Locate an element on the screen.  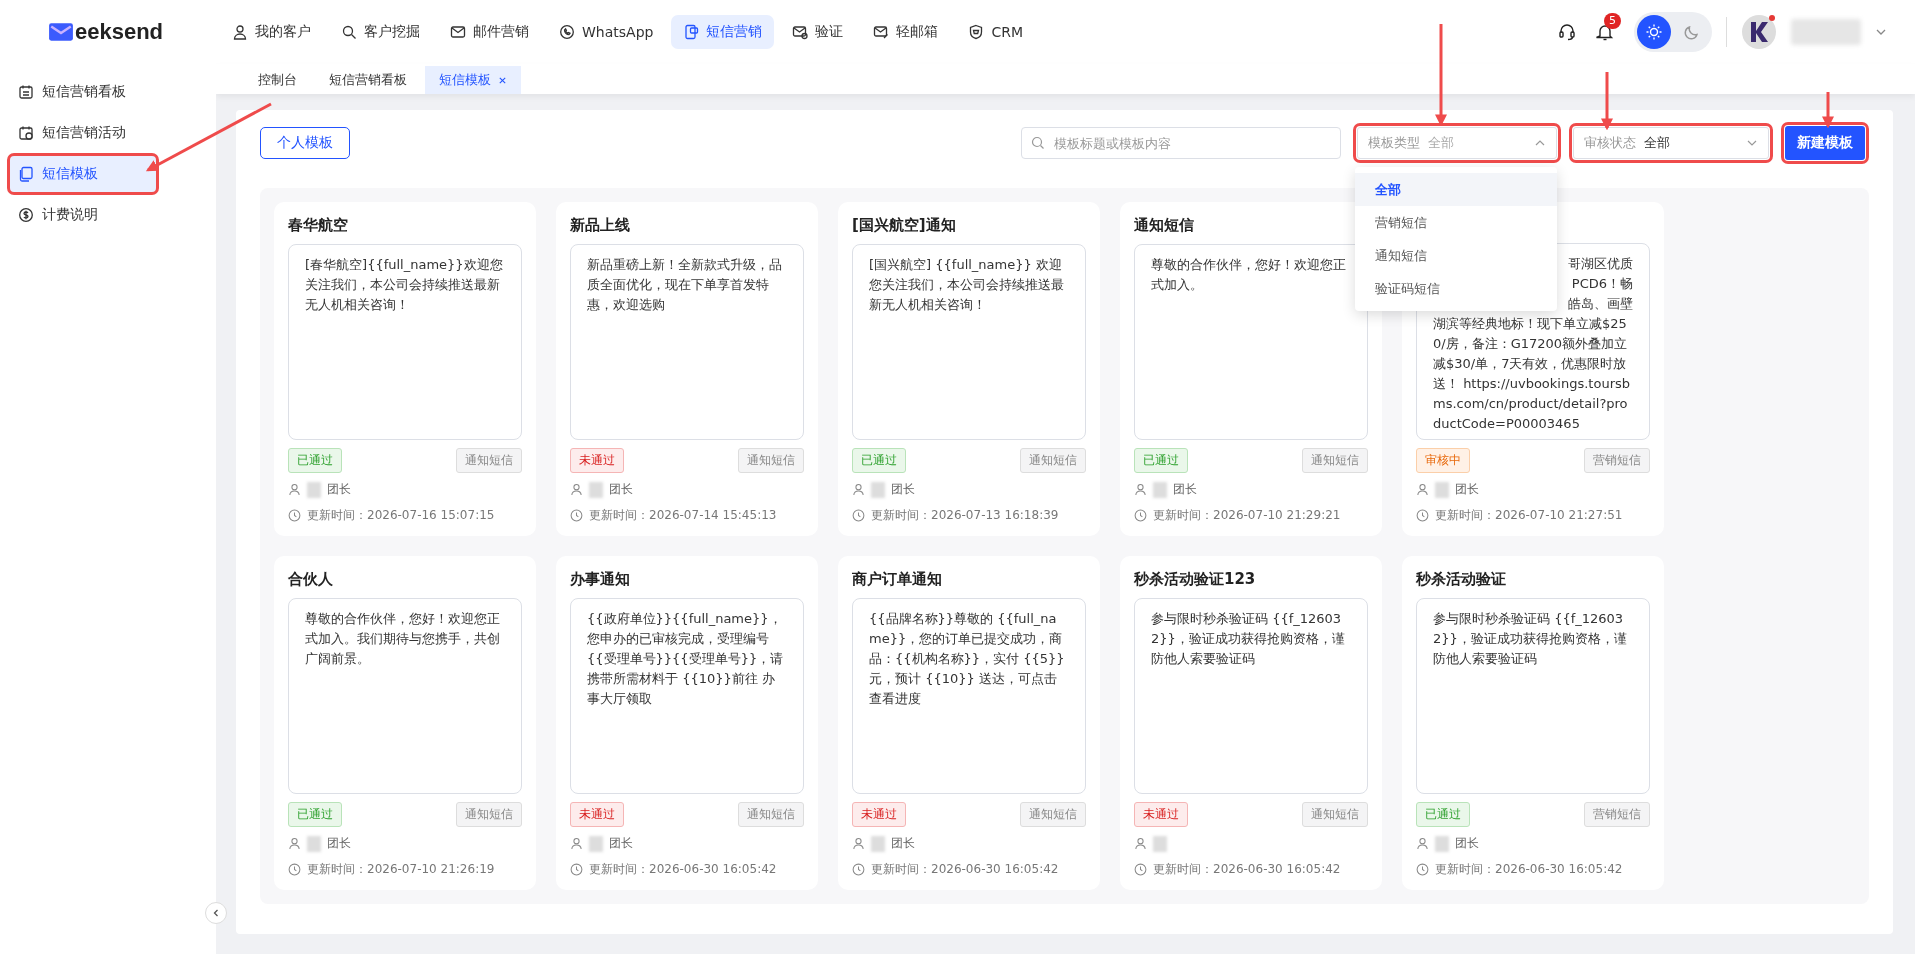
card-title: 秒杀活动验证 is located at coordinates (1461, 579).